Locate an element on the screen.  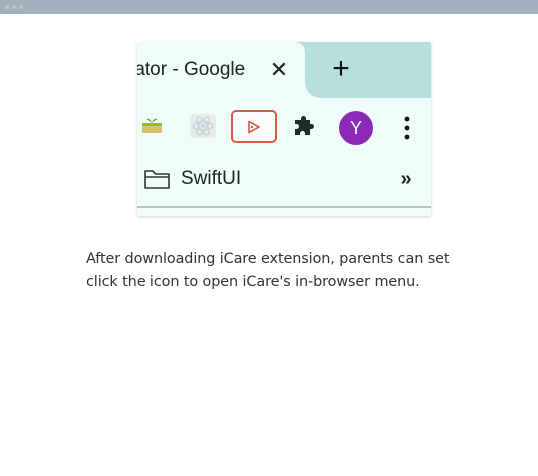
profile-avatar: Y is located at coordinates (356, 128).